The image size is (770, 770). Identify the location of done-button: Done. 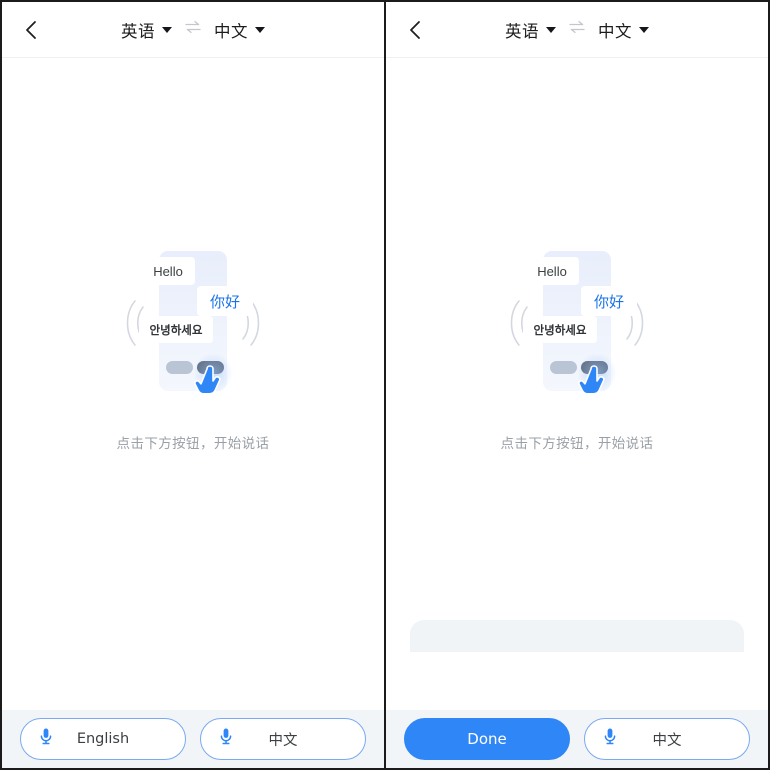
(487, 739).